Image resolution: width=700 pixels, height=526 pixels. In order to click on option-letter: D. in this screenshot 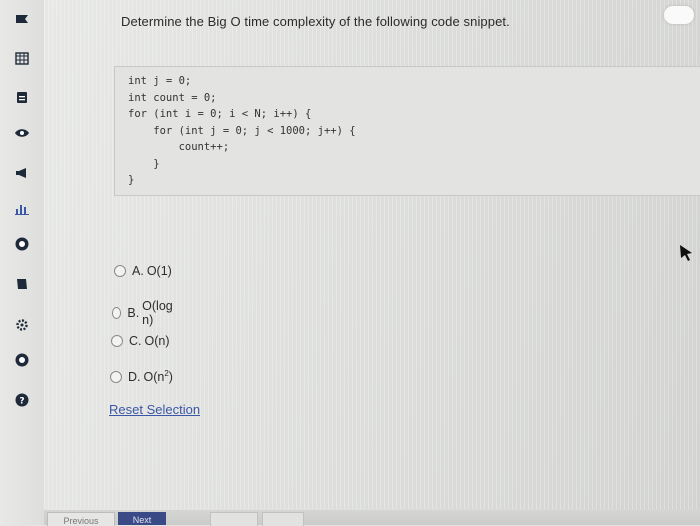, I will do `click(134, 376)`.